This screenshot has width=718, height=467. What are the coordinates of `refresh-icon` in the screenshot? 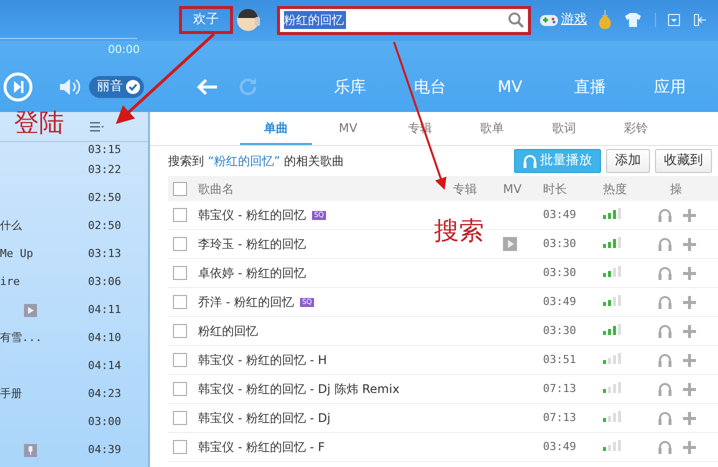 It's located at (248, 87).